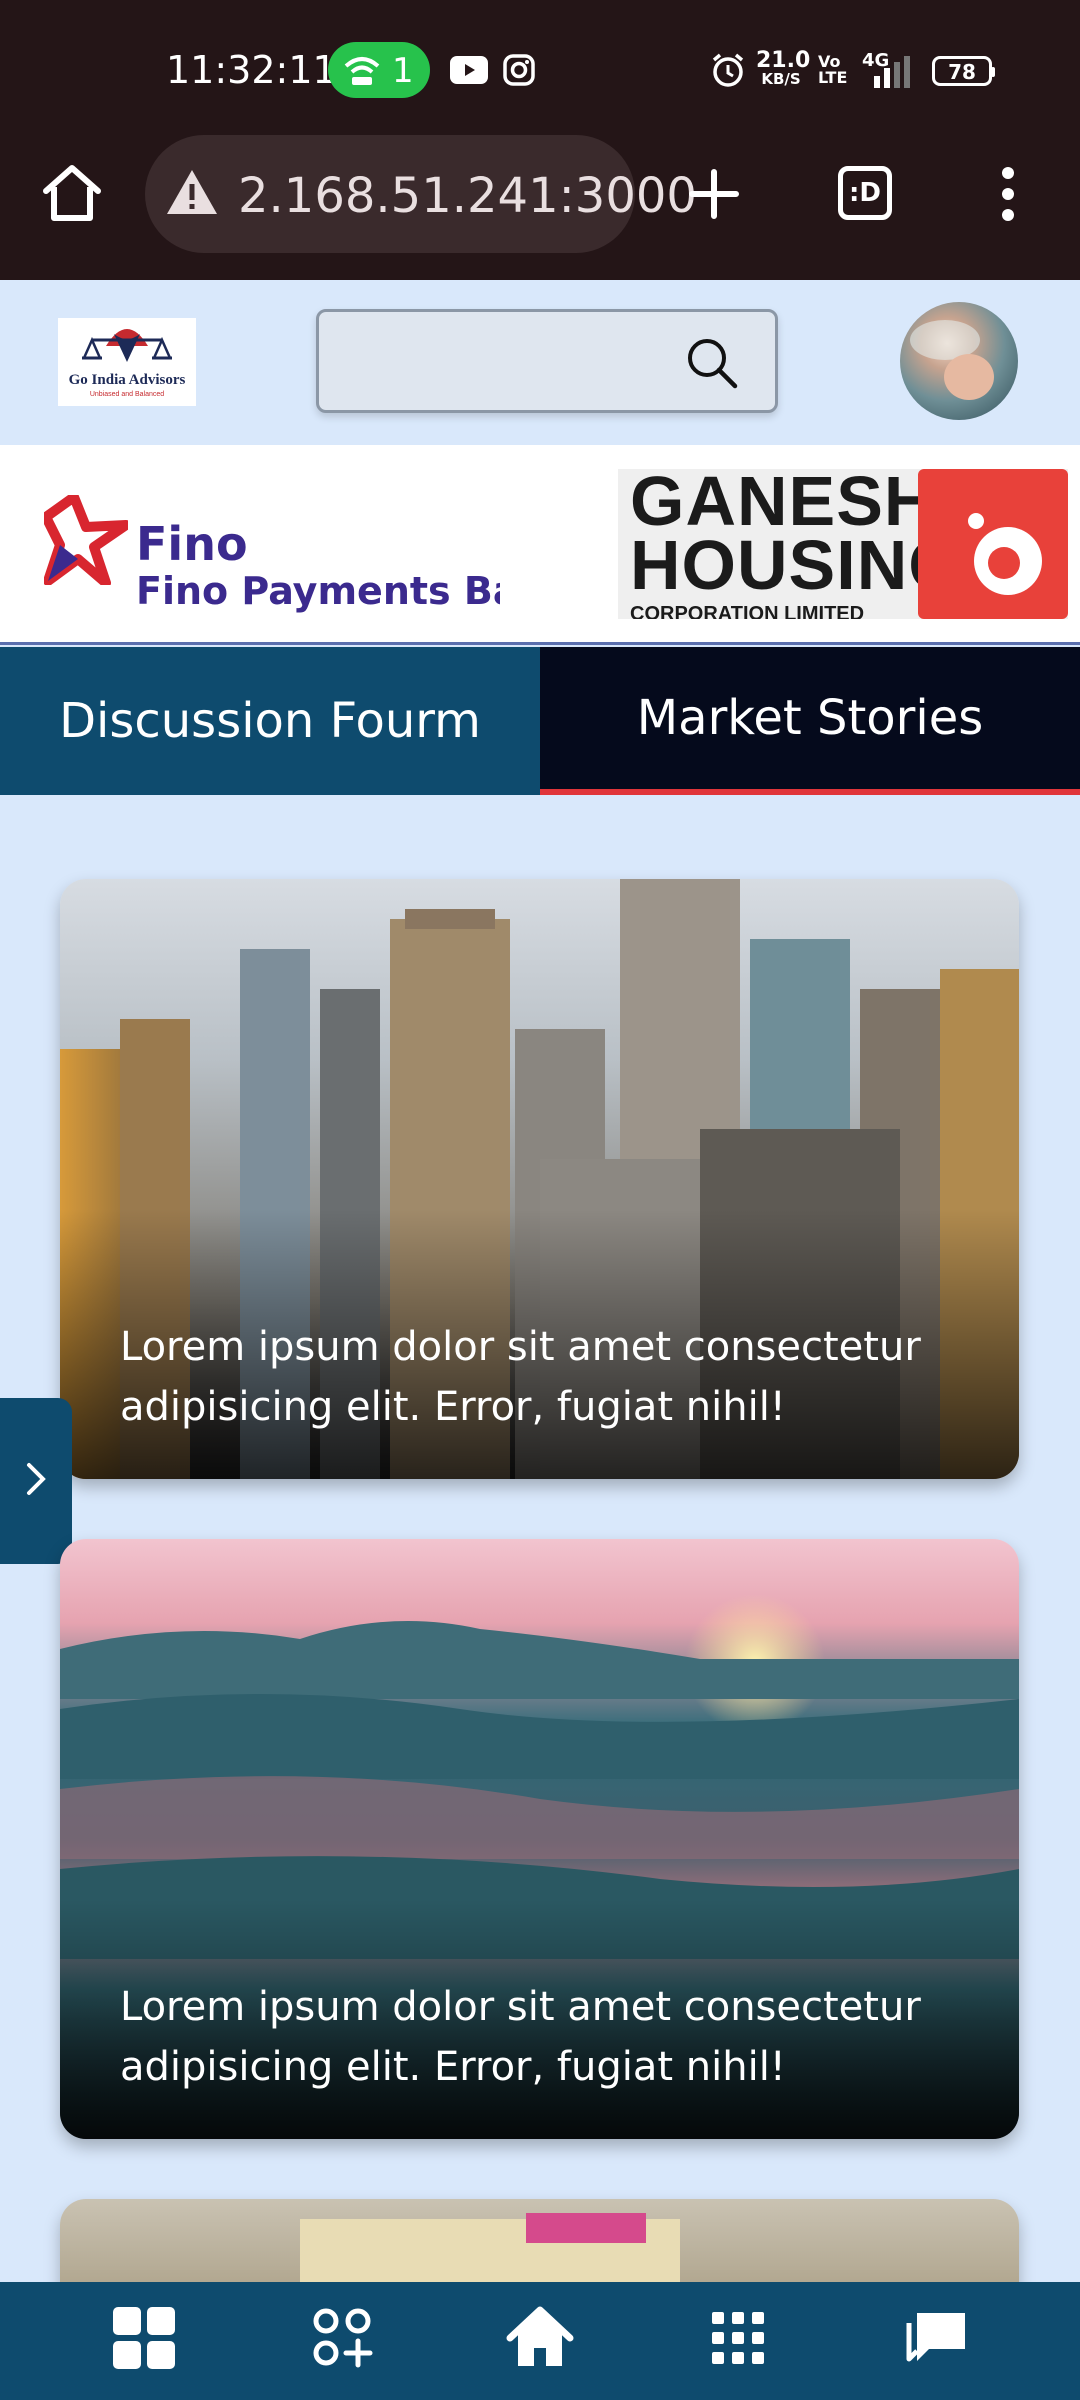  I want to click on signal-icon, so click(892, 73).